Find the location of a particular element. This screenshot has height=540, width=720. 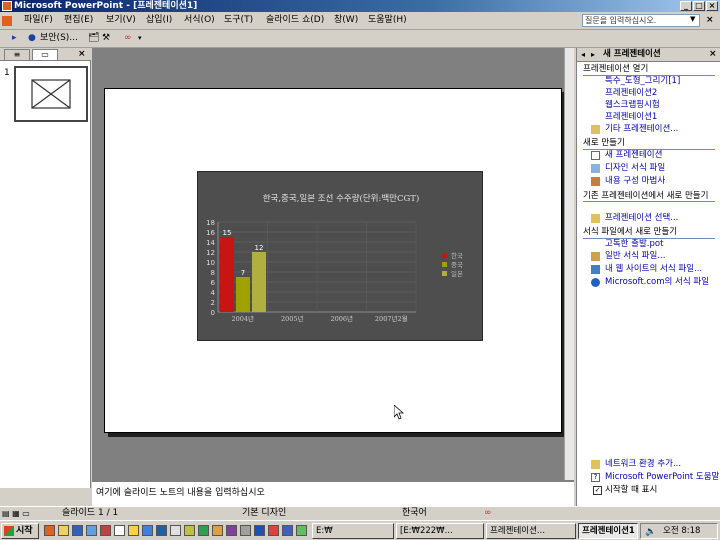

recent-file-3: 웹스크랩핑시험 is located at coordinates (632, 105).